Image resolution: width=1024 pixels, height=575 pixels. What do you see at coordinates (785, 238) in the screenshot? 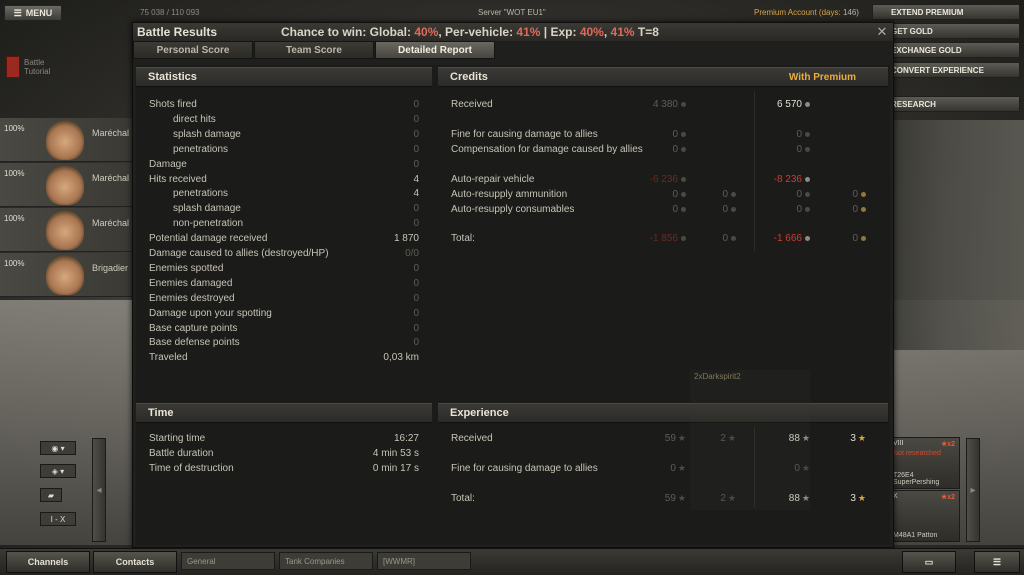
I see `credits-total-premium: -1 666` at bounding box center [785, 238].